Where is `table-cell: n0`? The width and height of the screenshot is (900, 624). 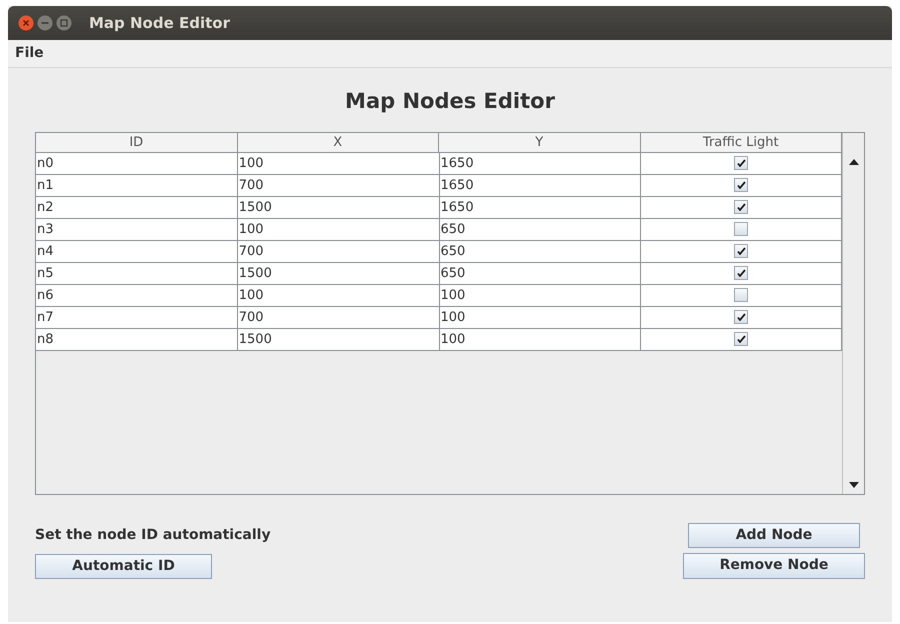
table-cell: n0 is located at coordinates (137, 163).